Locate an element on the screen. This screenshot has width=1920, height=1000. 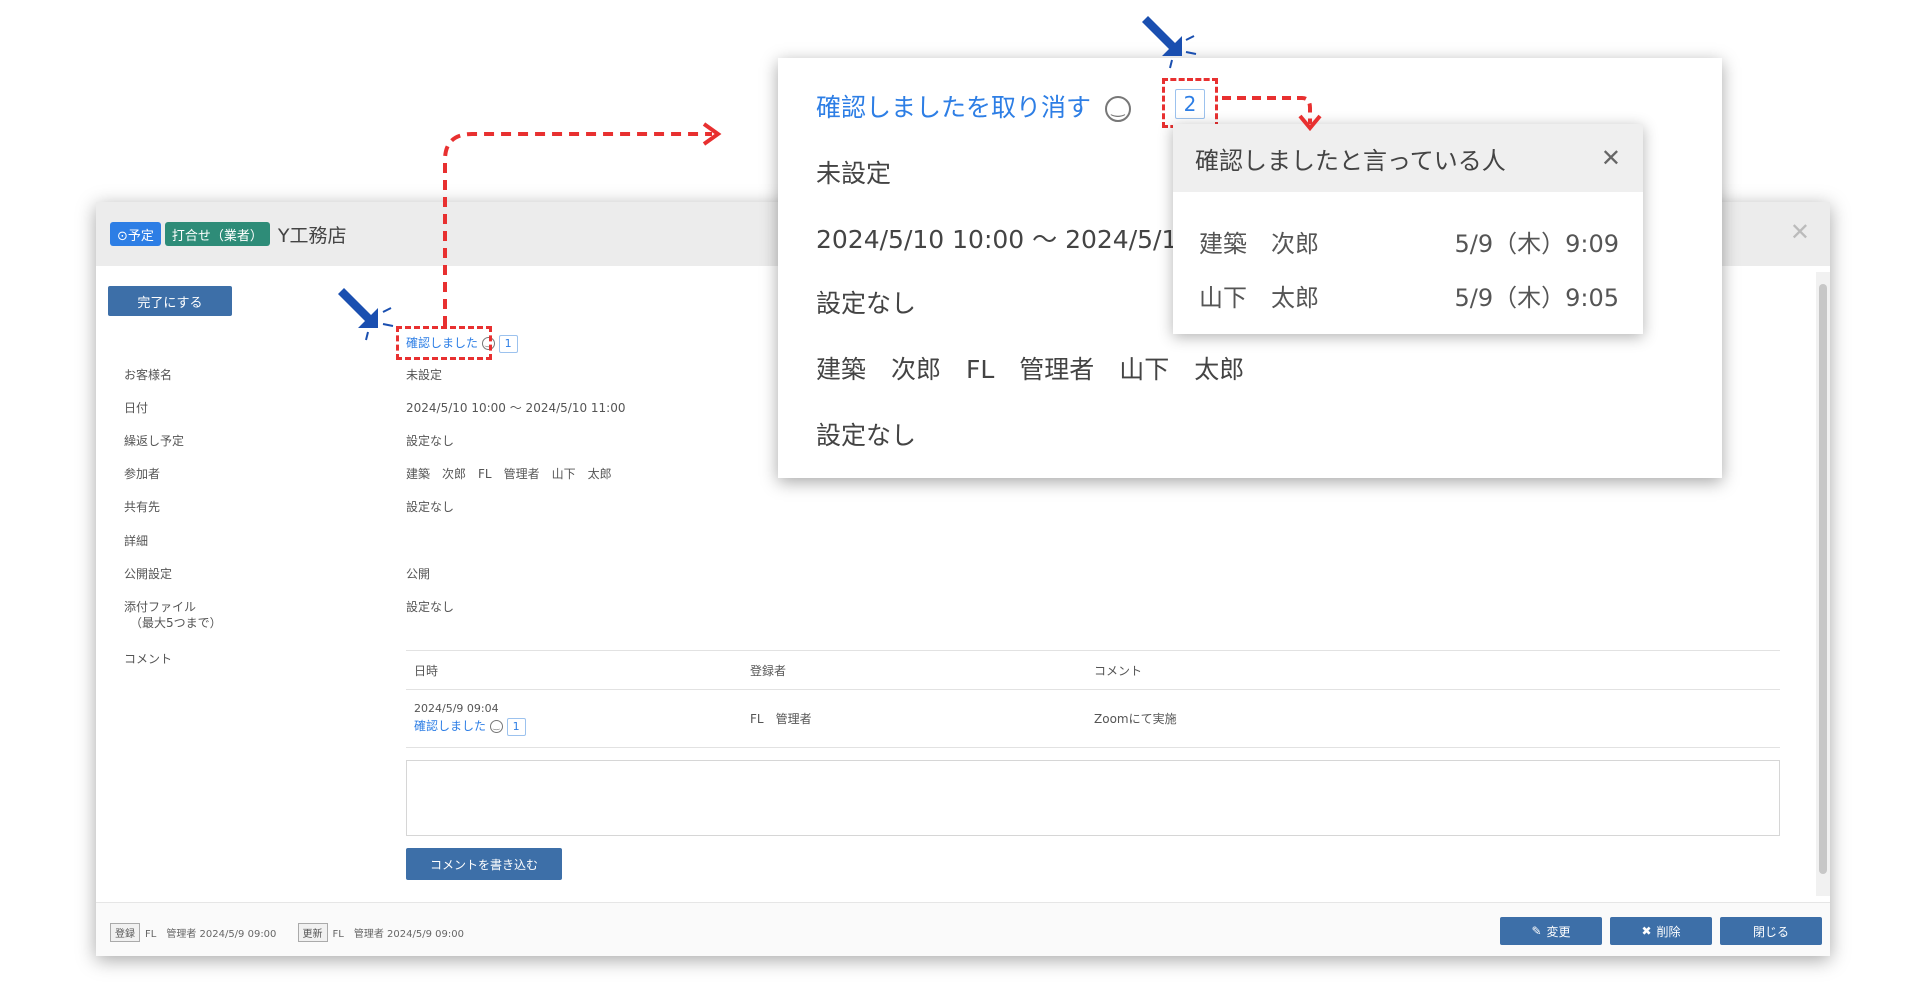
value-attachment: 設定なし is located at coordinates (430, 607).